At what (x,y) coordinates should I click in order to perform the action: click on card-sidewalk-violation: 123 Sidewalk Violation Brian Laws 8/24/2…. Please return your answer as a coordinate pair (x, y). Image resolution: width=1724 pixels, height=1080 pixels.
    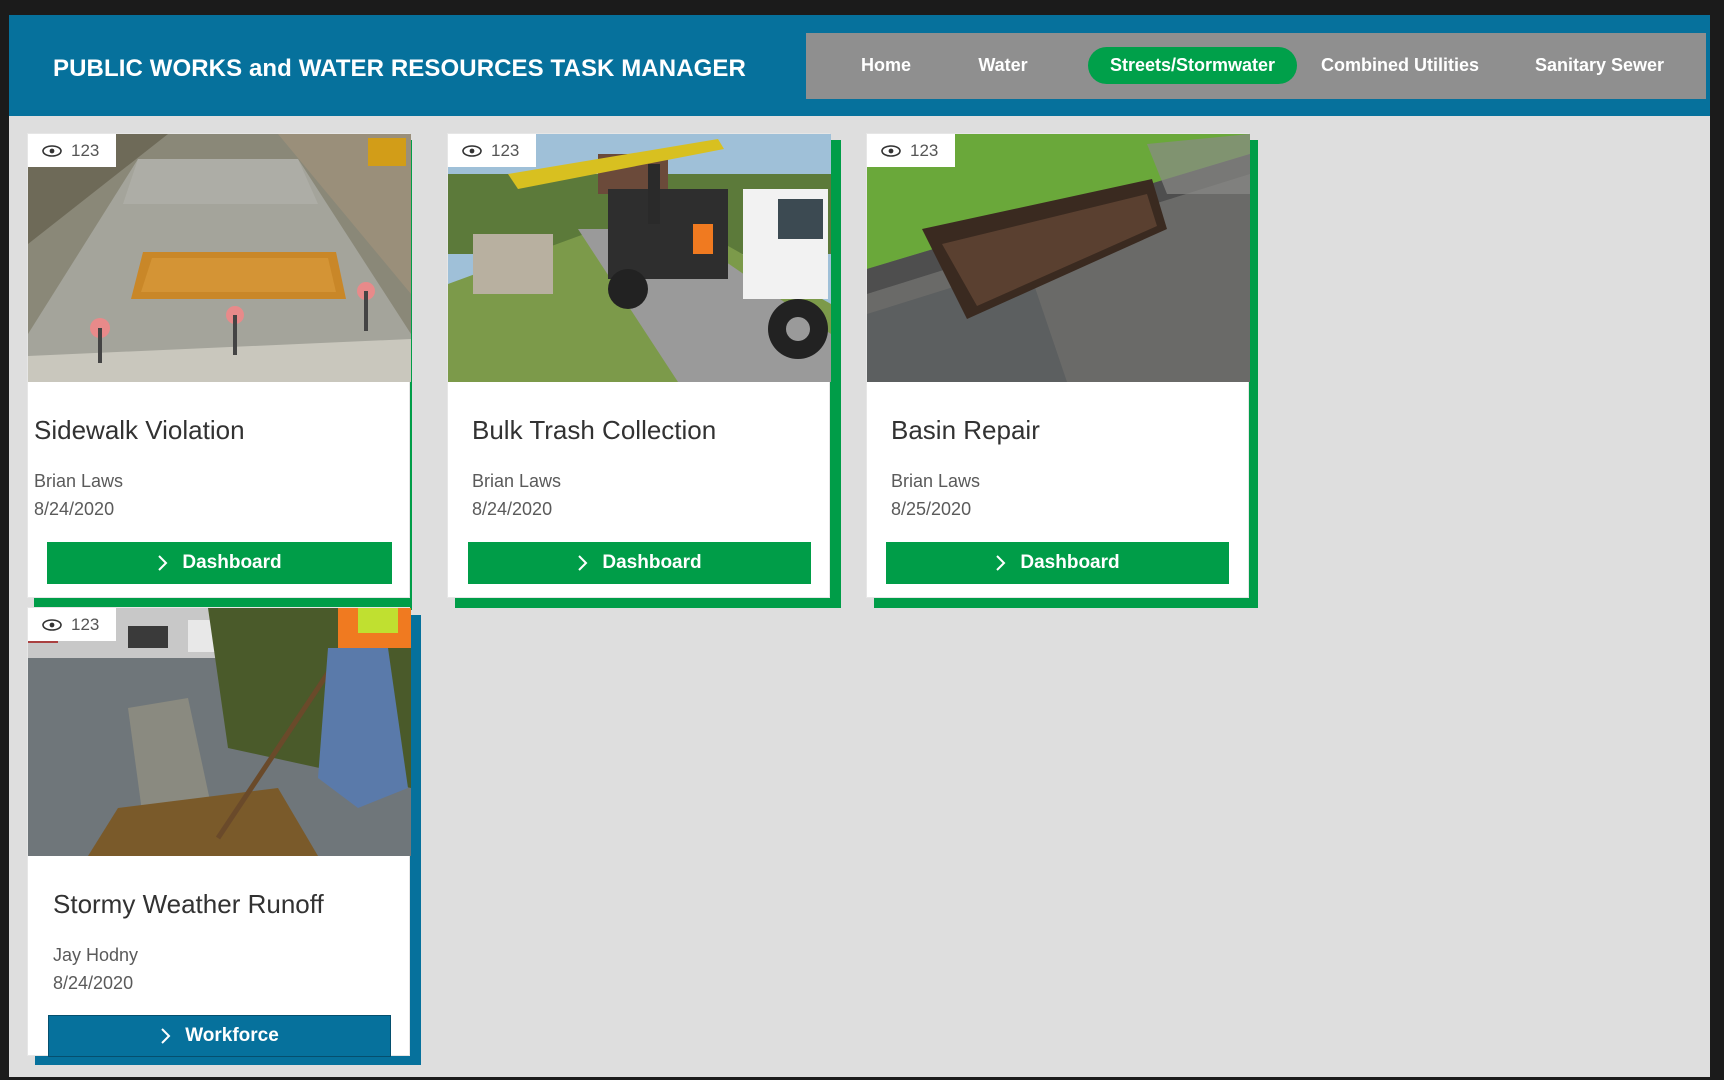
    Looking at the image, I should click on (219, 365).